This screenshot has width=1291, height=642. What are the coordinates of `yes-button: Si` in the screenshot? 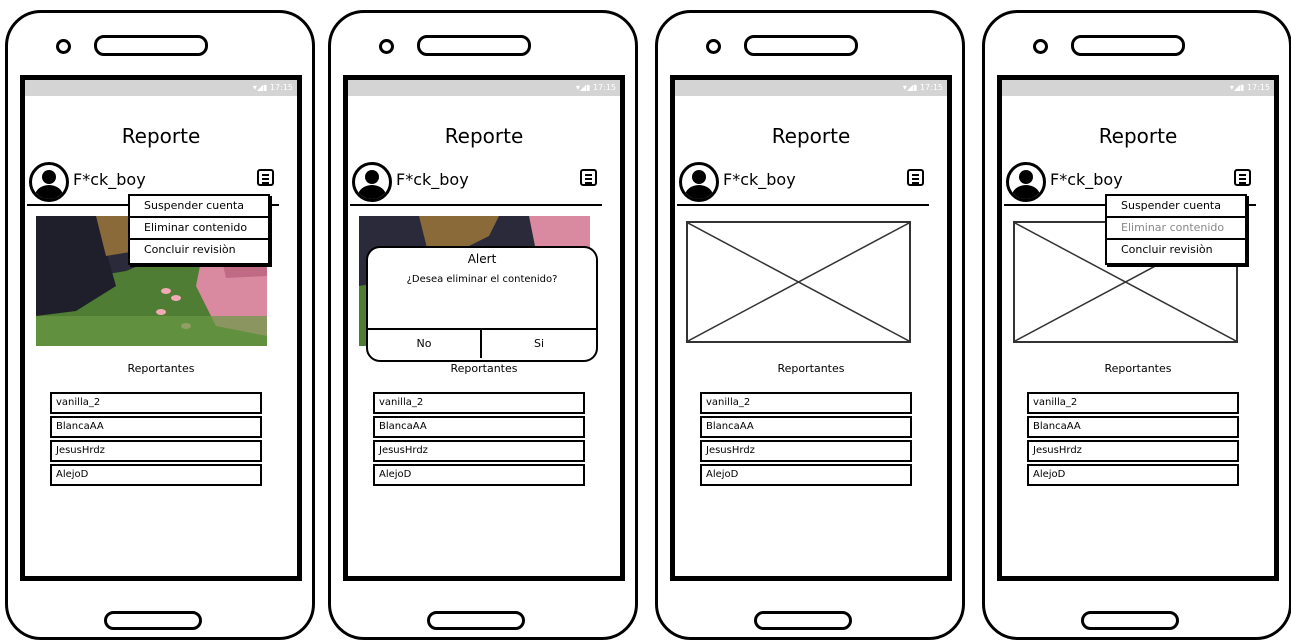 It's located at (539, 344).